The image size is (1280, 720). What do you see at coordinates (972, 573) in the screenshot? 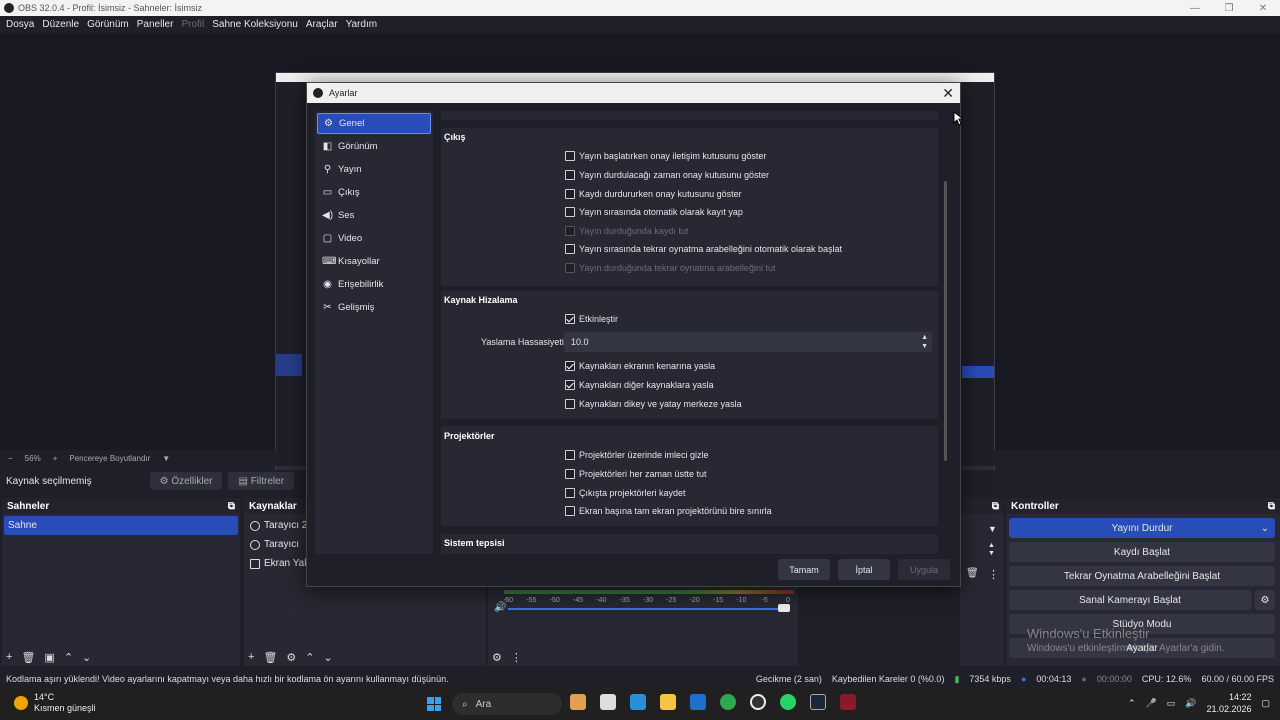
I see `trash-icon: 🗑` at bounding box center [972, 573].